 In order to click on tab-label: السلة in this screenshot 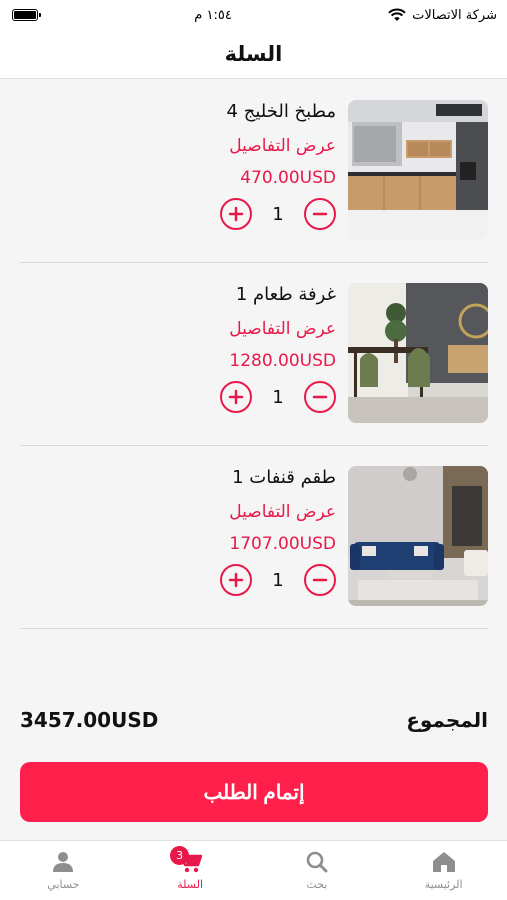, I will do `click(190, 884)`.